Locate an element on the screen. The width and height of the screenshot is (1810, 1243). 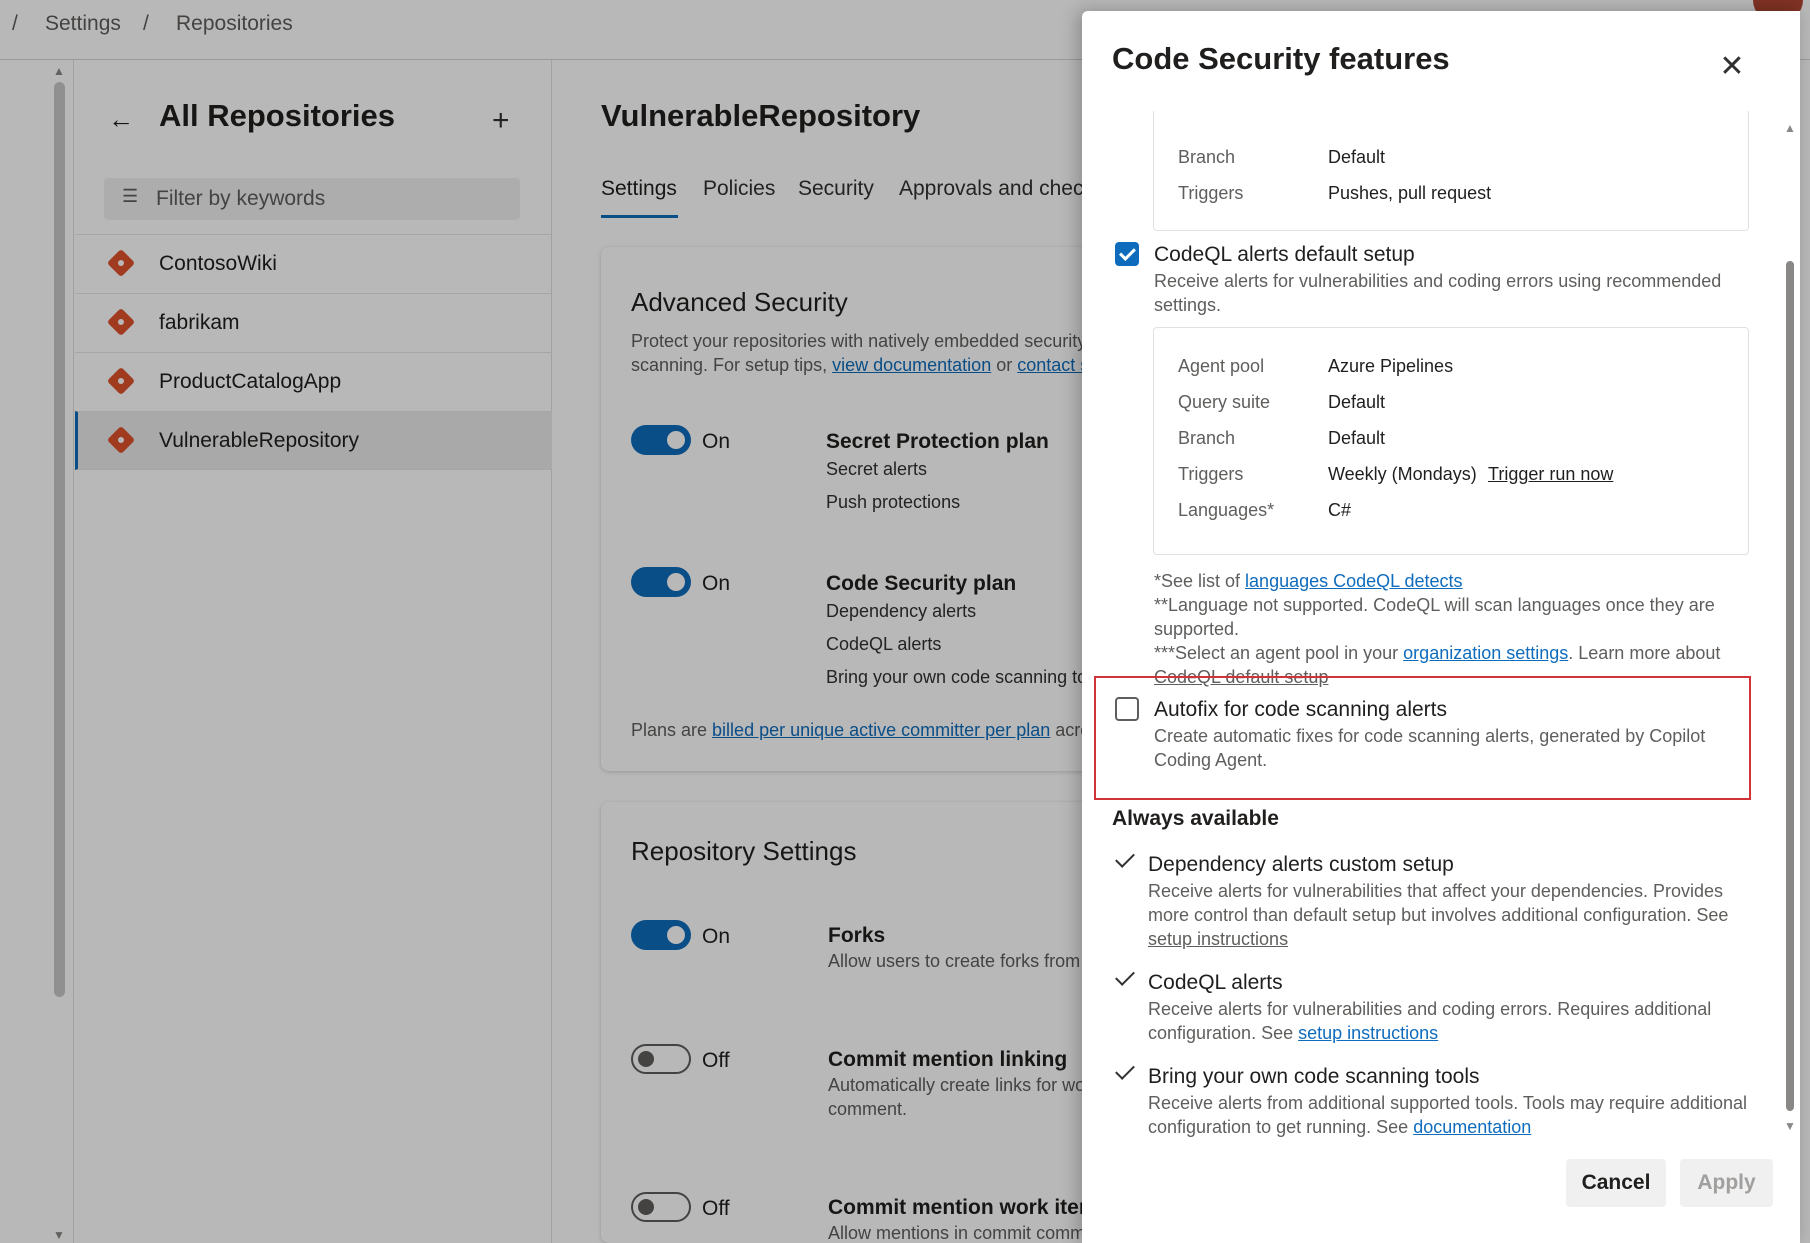
always-item-title: Bring your own code scanning tools is located at coordinates (1314, 1076).